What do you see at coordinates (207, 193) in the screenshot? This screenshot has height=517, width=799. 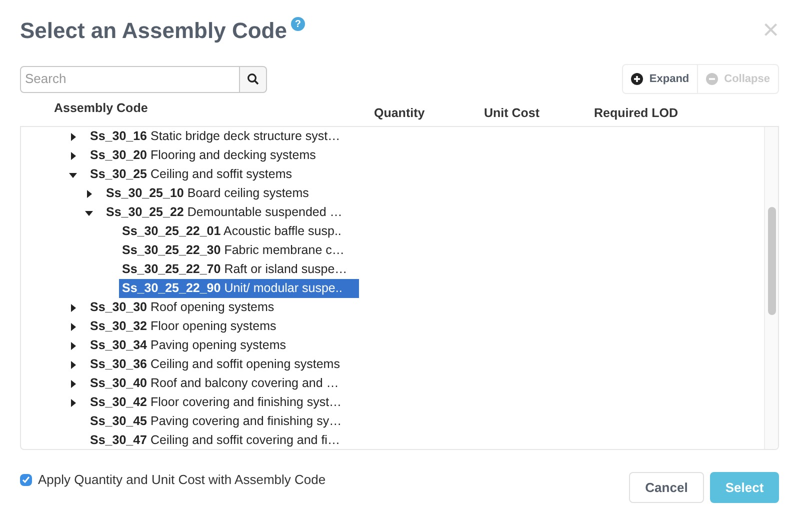 I see `tree-item: Ss_30_25_10 Board ceiling systems` at bounding box center [207, 193].